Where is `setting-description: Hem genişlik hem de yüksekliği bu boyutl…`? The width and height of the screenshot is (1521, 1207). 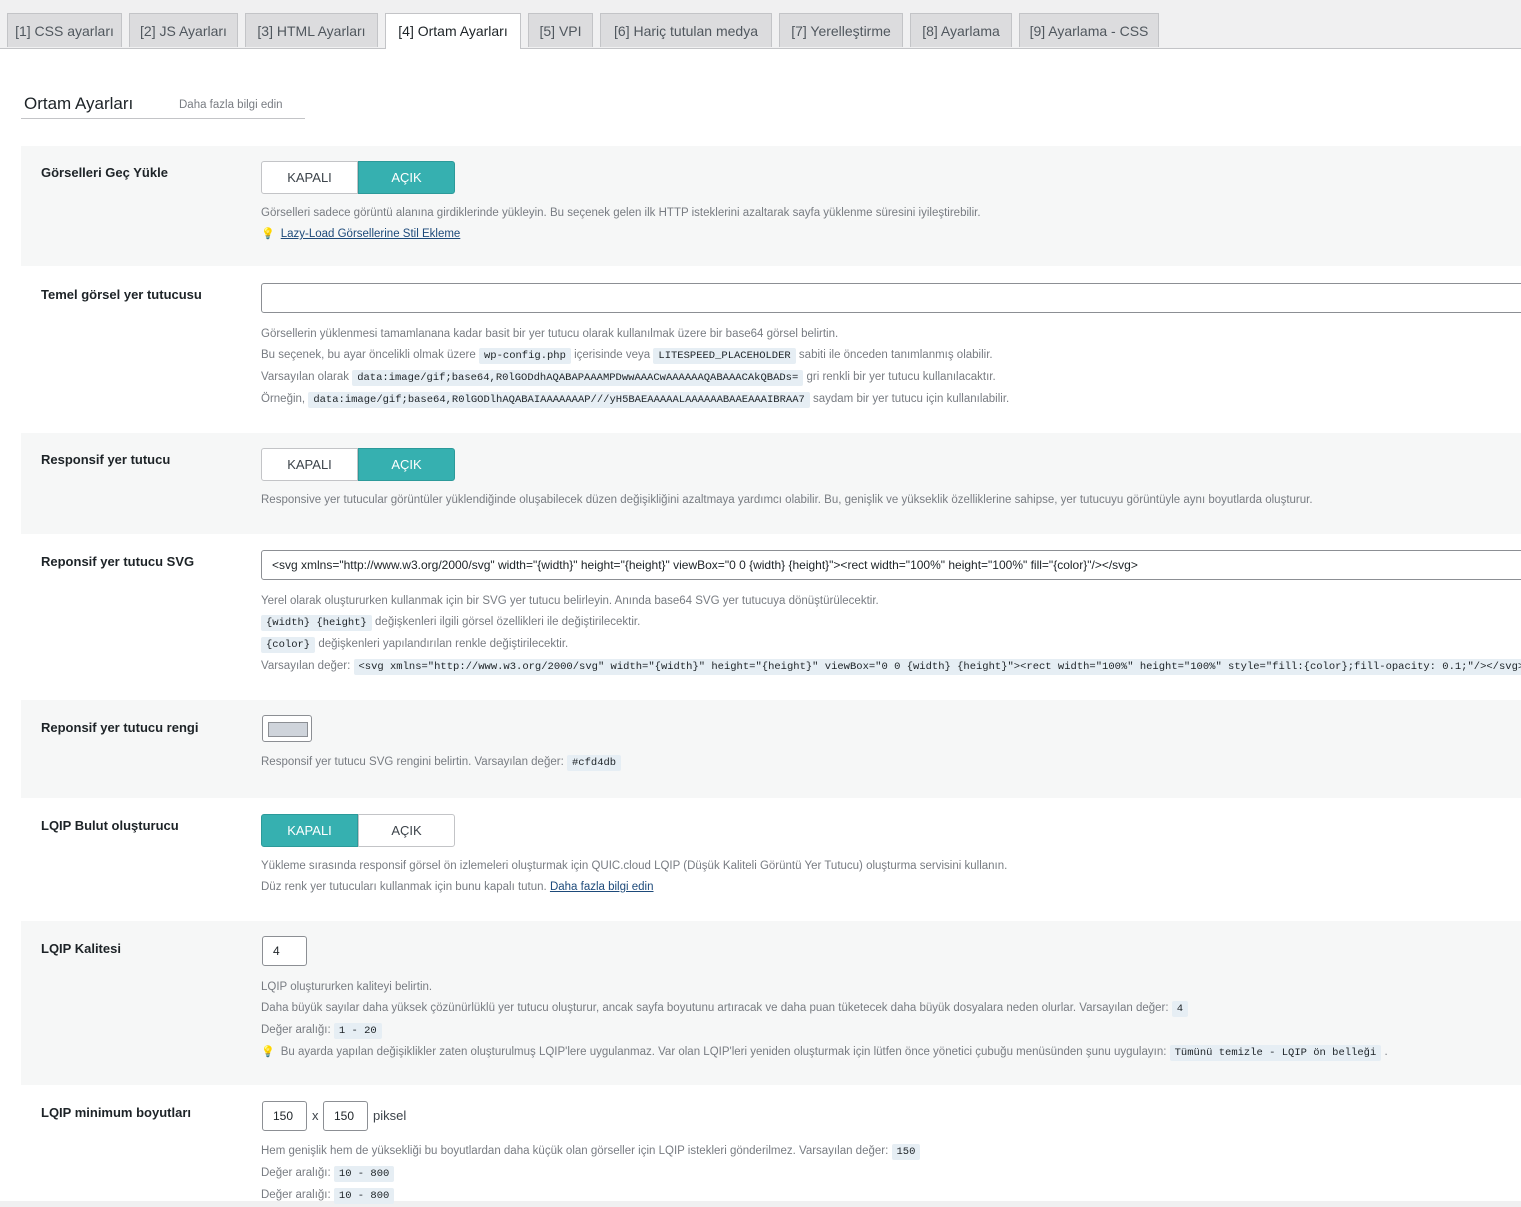 setting-description: Hem genişlik hem de yüksekliği bu boyutl… is located at coordinates (590, 1174).